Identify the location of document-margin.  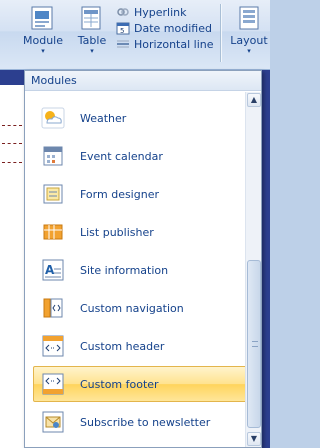
(12, 266).